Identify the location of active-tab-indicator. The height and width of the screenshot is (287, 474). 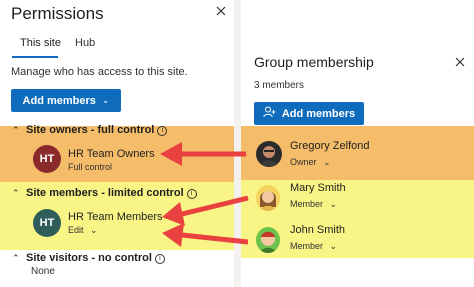
(35, 57).